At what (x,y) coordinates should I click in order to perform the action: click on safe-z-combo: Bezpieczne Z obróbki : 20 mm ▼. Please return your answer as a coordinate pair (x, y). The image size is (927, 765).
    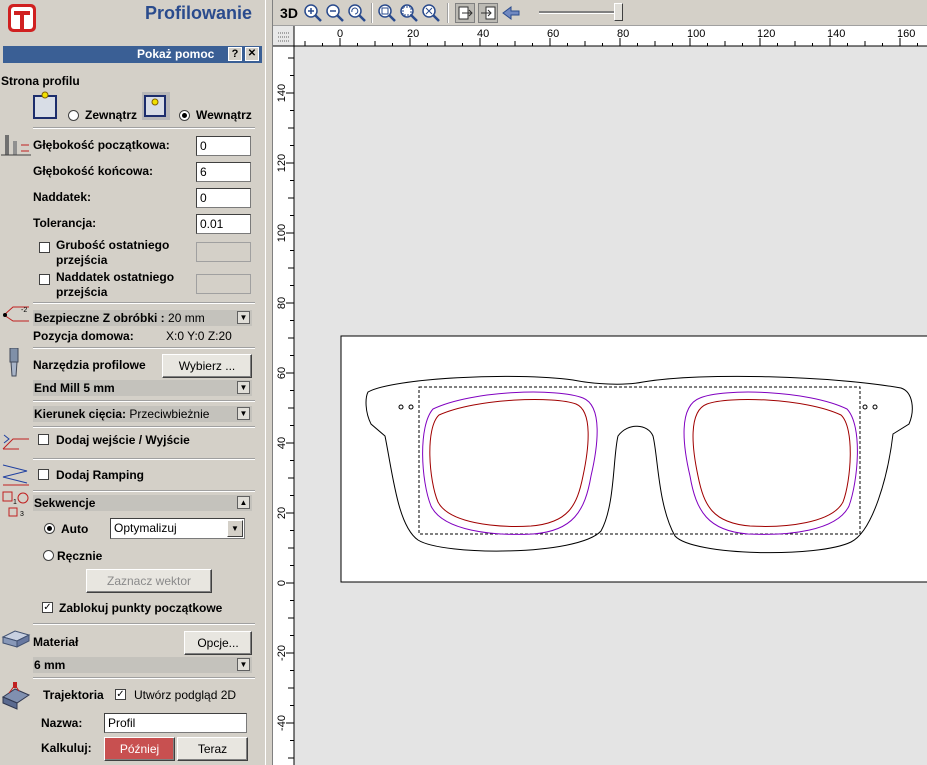
    Looking at the image, I should click on (142, 318).